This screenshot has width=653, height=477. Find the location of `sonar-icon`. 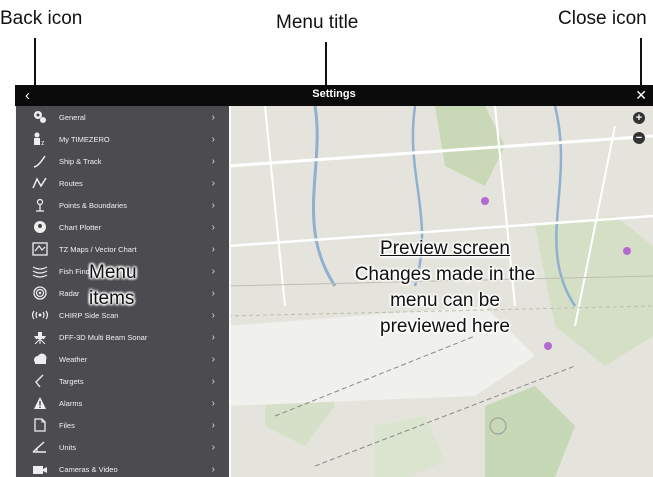

sonar-icon is located at coordinates (40, 337).